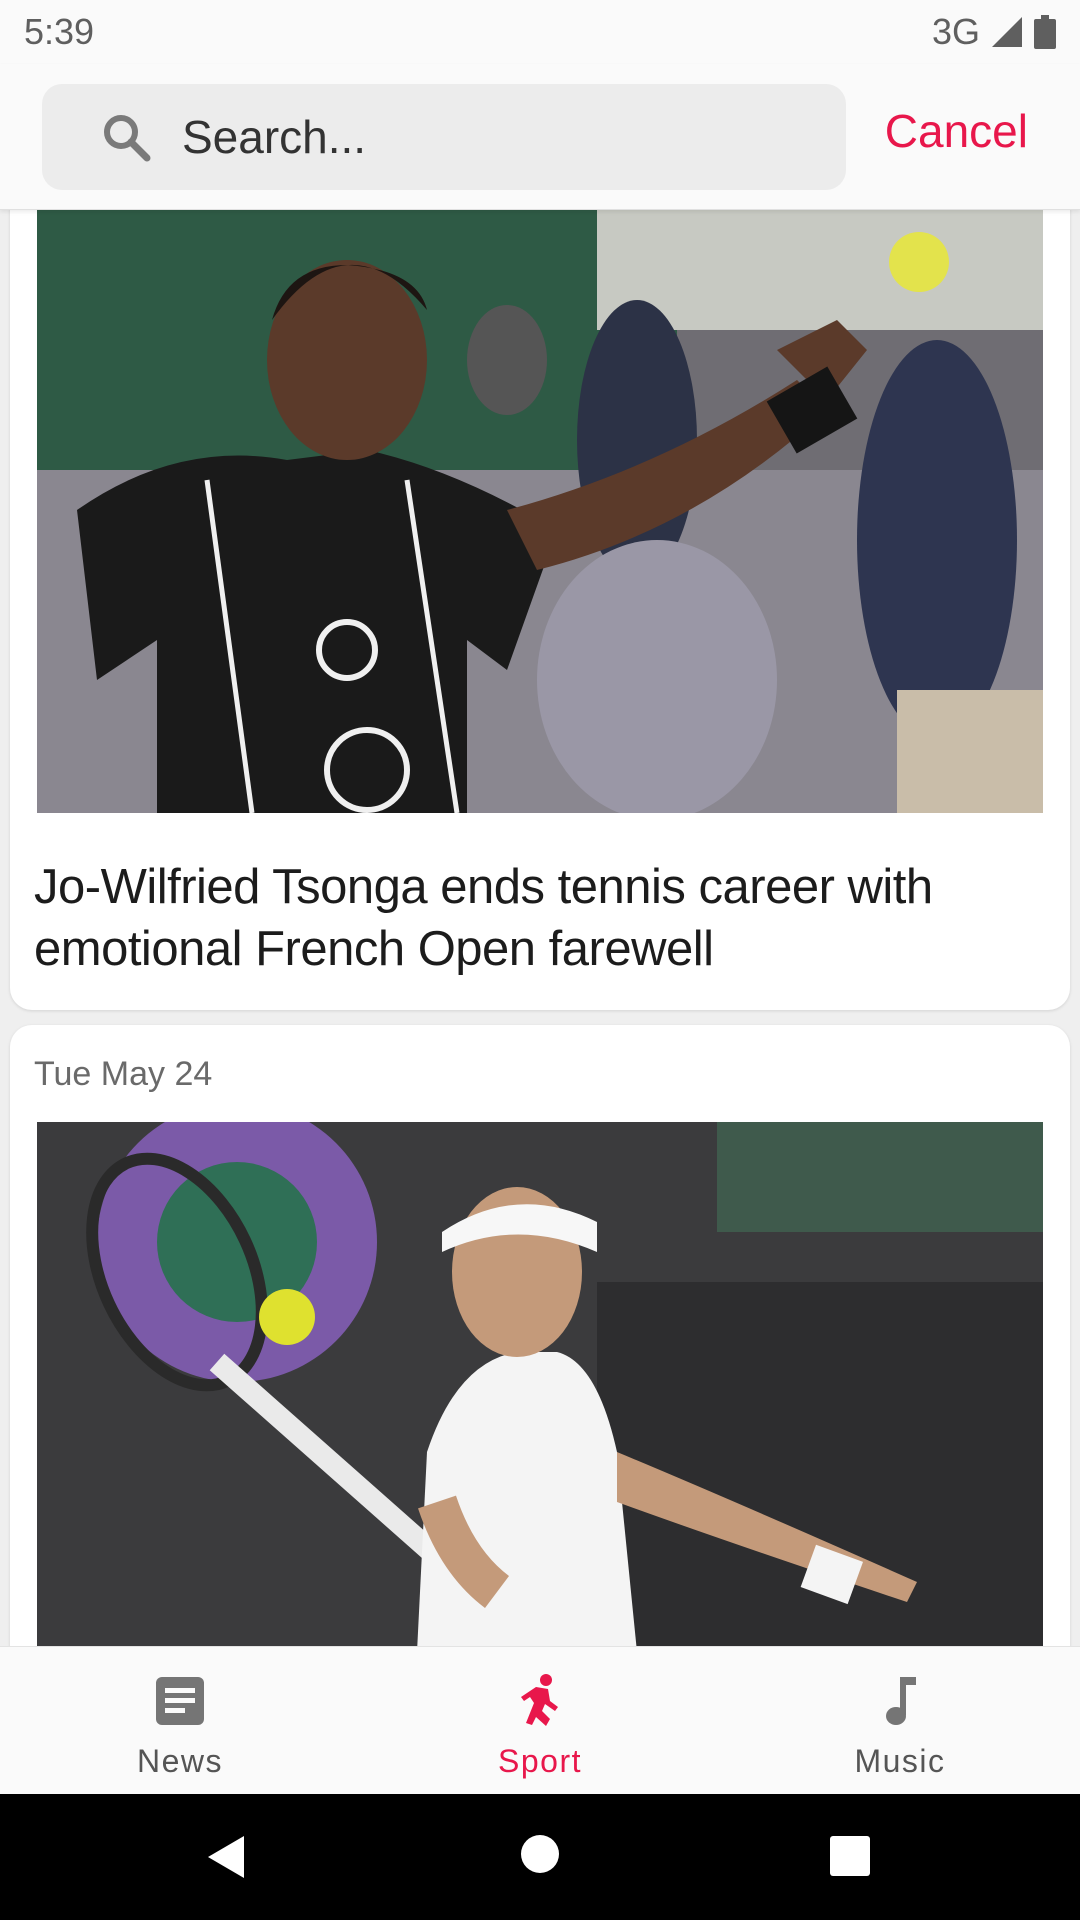  I want to click on back-icon, so click(226, 1857).